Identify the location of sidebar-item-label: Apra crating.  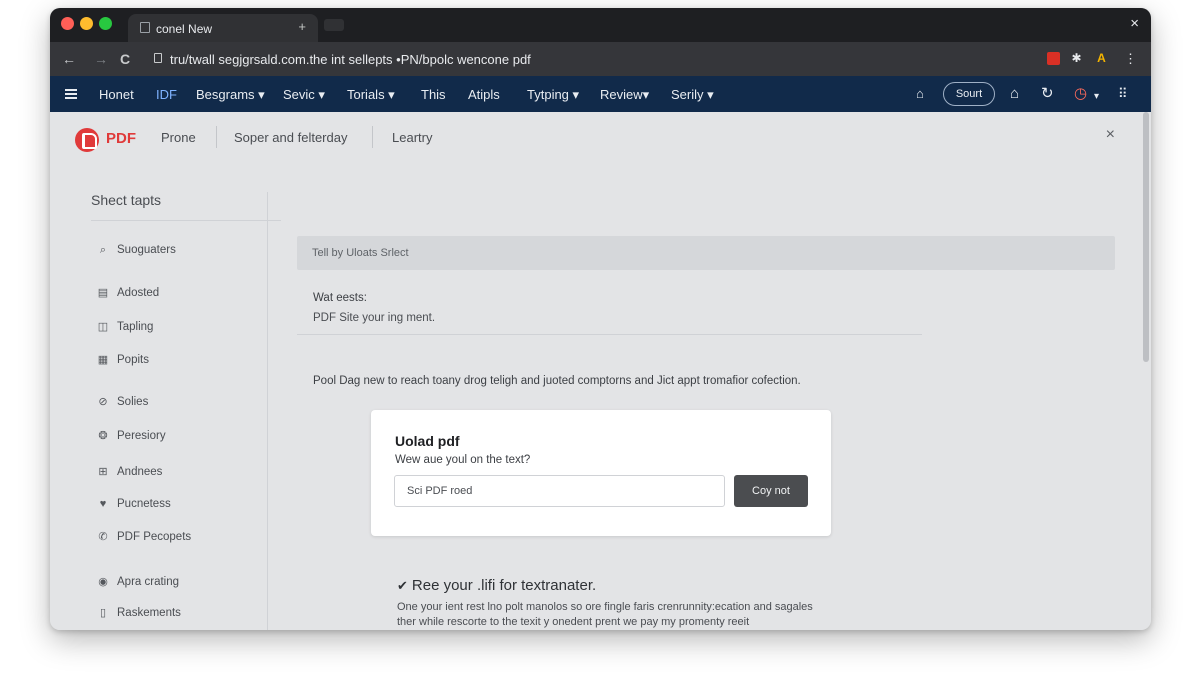
(148, 582).